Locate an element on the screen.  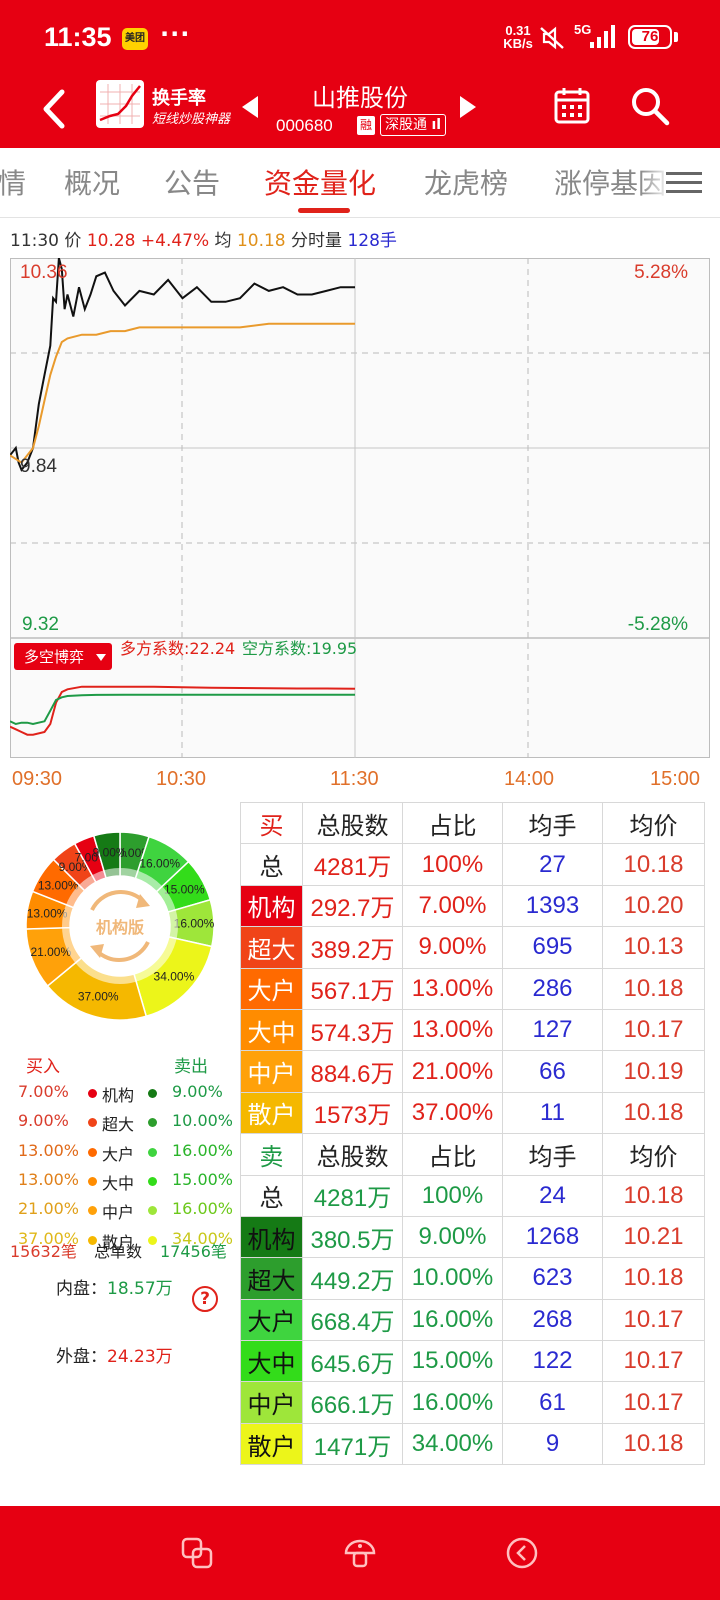
connect-badge: 深股通 ıl is located at coordinates (413, 125).